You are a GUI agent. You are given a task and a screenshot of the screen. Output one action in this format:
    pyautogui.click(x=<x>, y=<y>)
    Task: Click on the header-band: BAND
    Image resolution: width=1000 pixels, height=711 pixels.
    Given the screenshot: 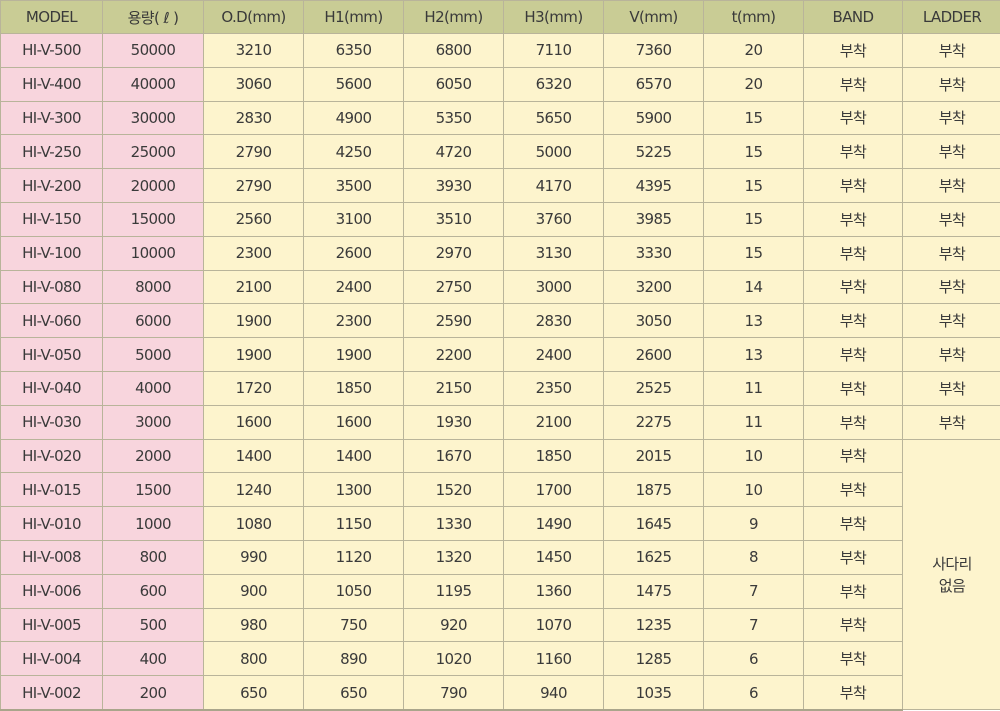 What is the action you would take?
    pyautogui.click(x=853, y=17)
    